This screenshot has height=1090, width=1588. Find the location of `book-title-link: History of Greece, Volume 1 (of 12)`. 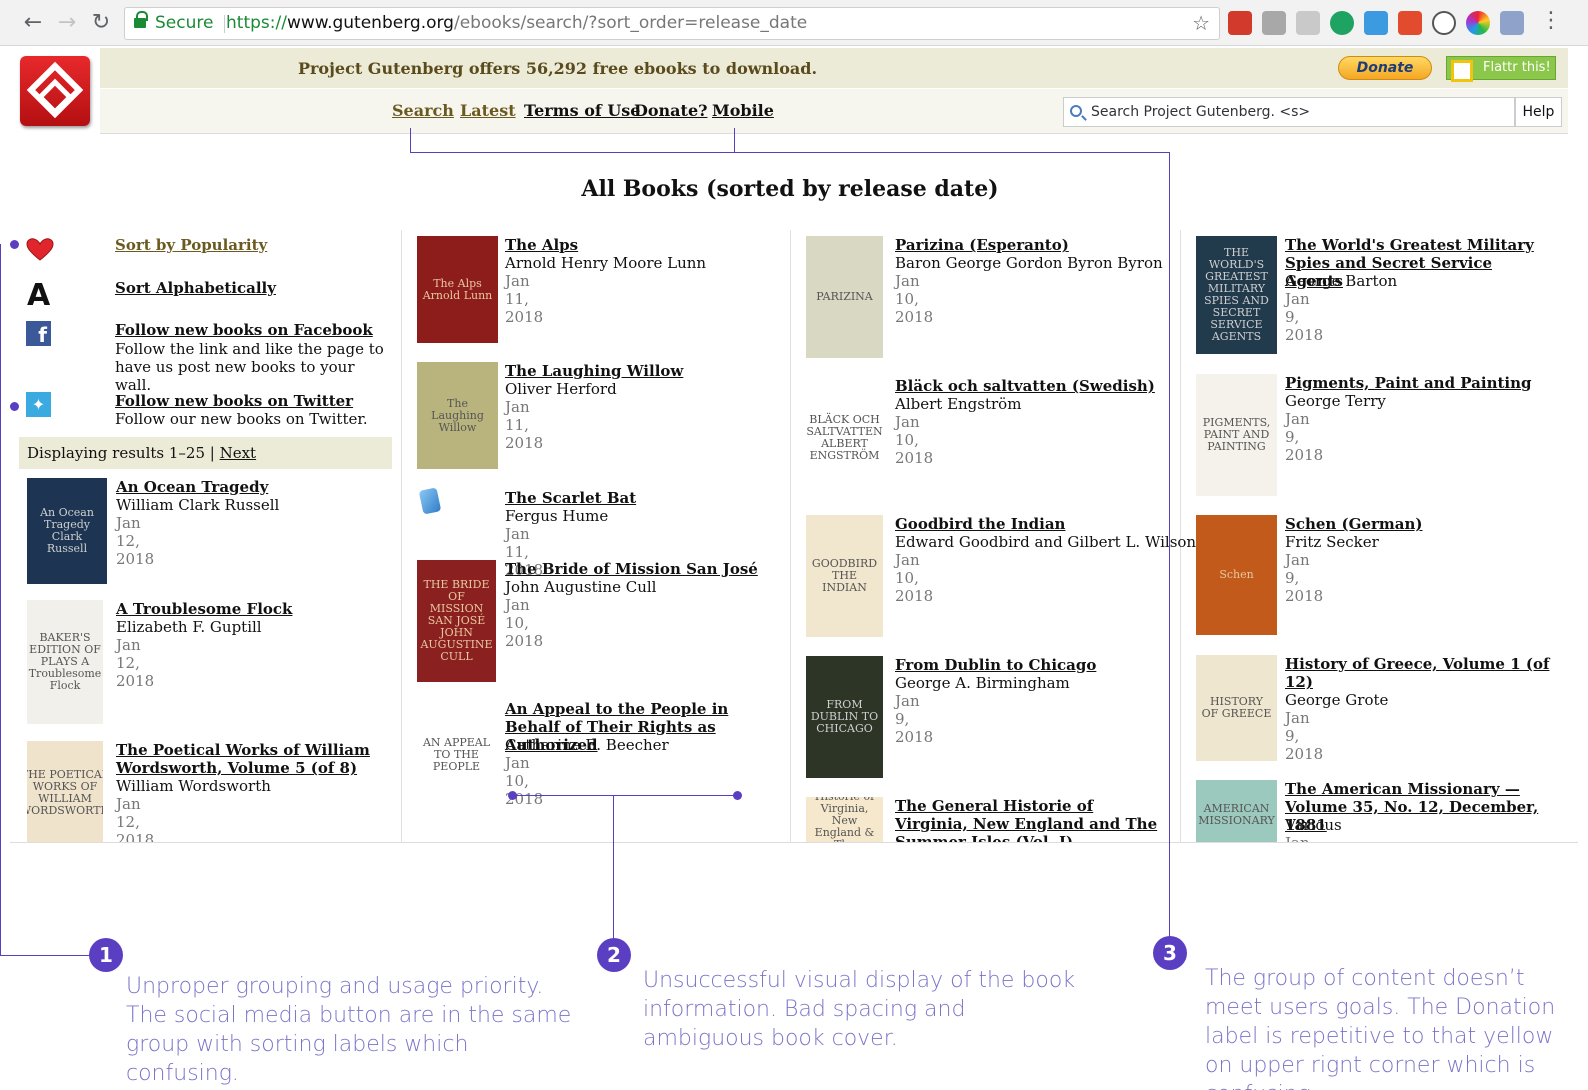

book-title-link: History of Greece, Volume 1 (of 12) is located at coordinates (1420, 673).